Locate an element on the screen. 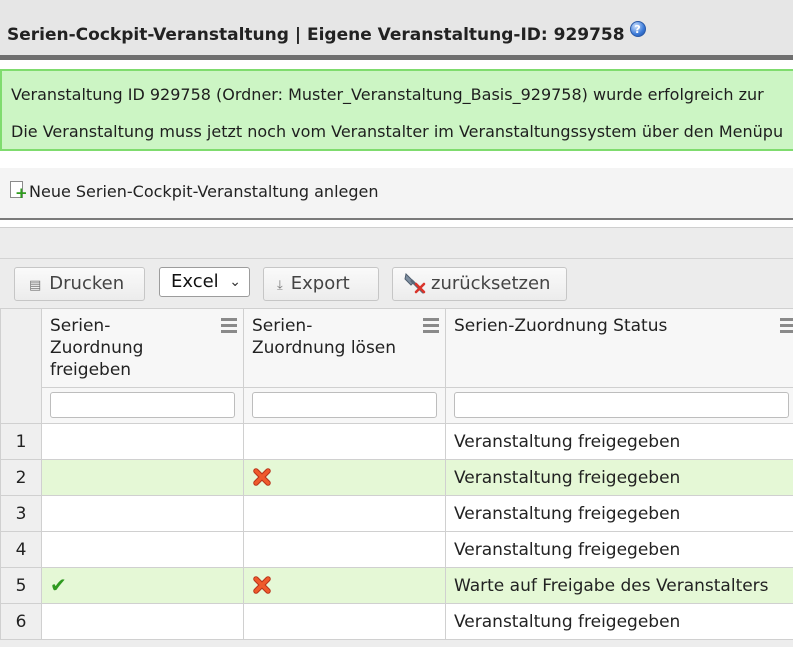 The height and width of the screenshot is (647, 793). filter-input-loesen is located at coordinates (344, 405).